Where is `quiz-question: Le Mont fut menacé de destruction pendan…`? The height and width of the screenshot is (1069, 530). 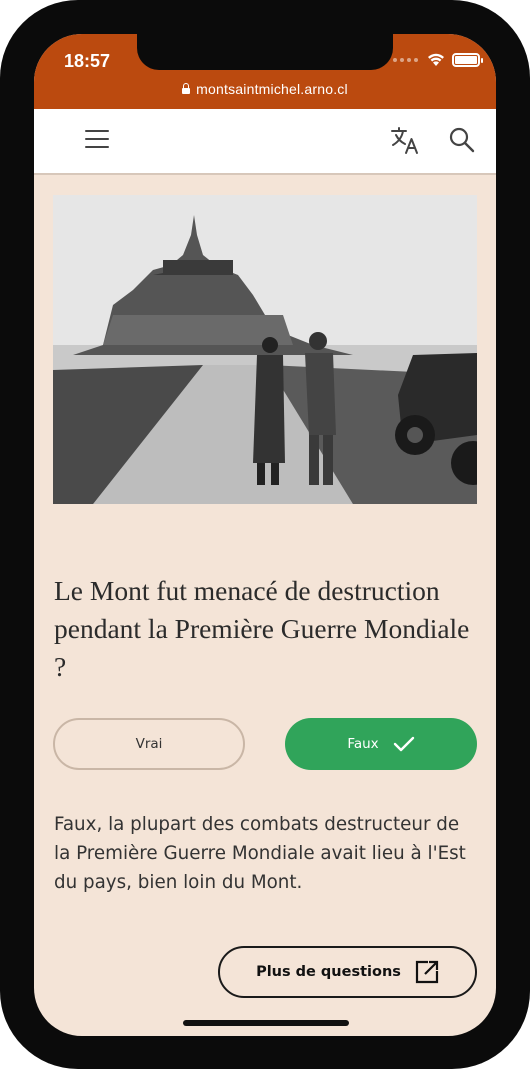
quiz-question: Le Mont fut menacé de destruction pendan… is located at coordinates (262, 628).